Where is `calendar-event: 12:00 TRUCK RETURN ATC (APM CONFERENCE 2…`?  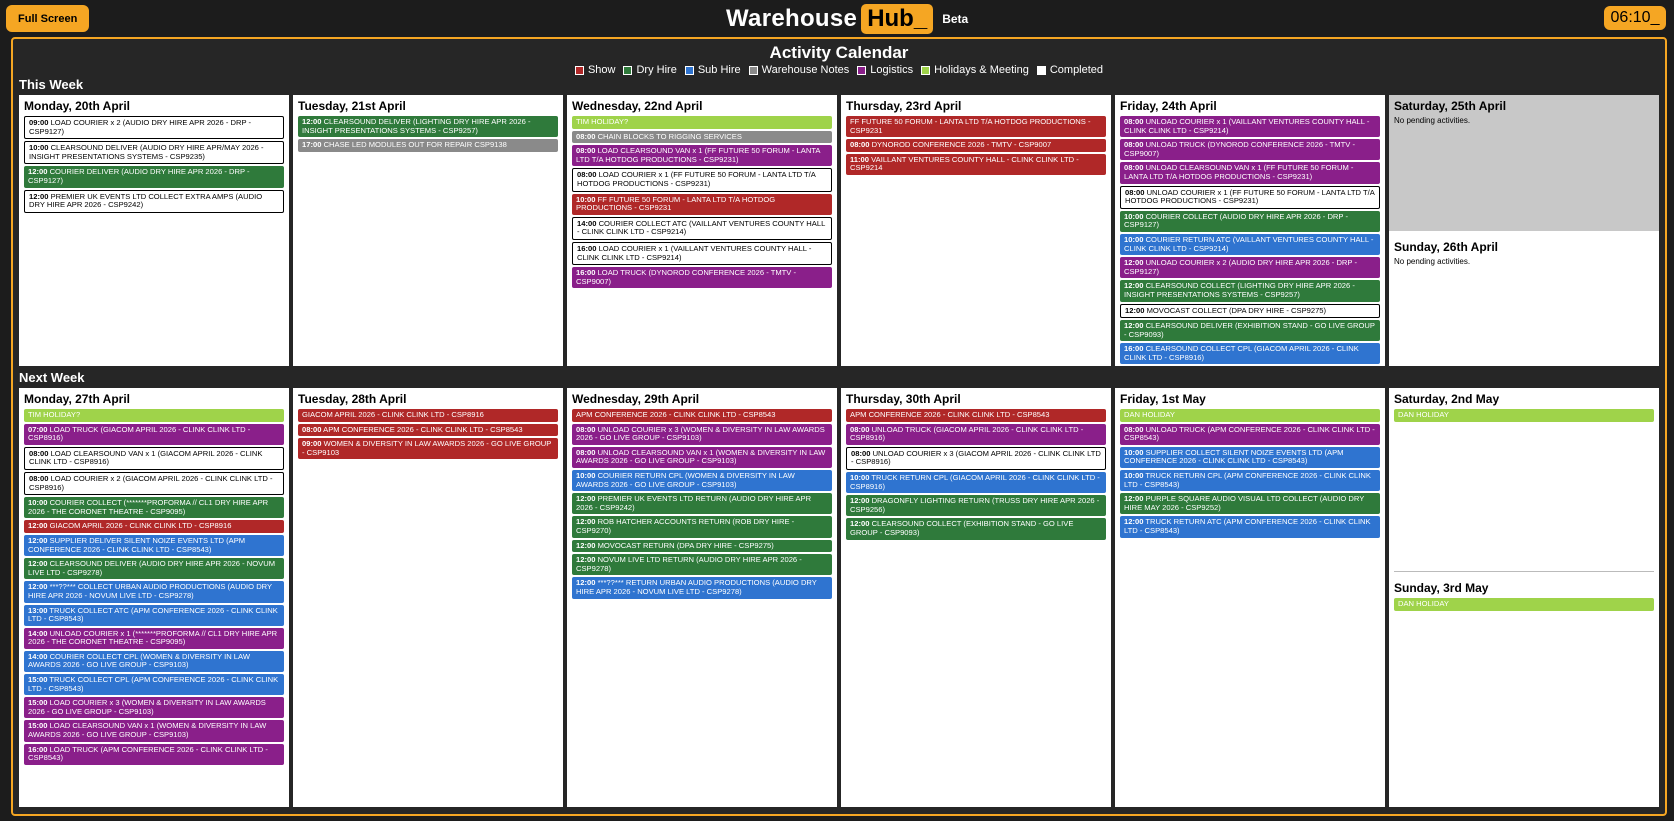
calendar-event: 12:00 TRUCK RETURN ATC (APM CONFERENCE 2… is located at coordinates (1250, 527).